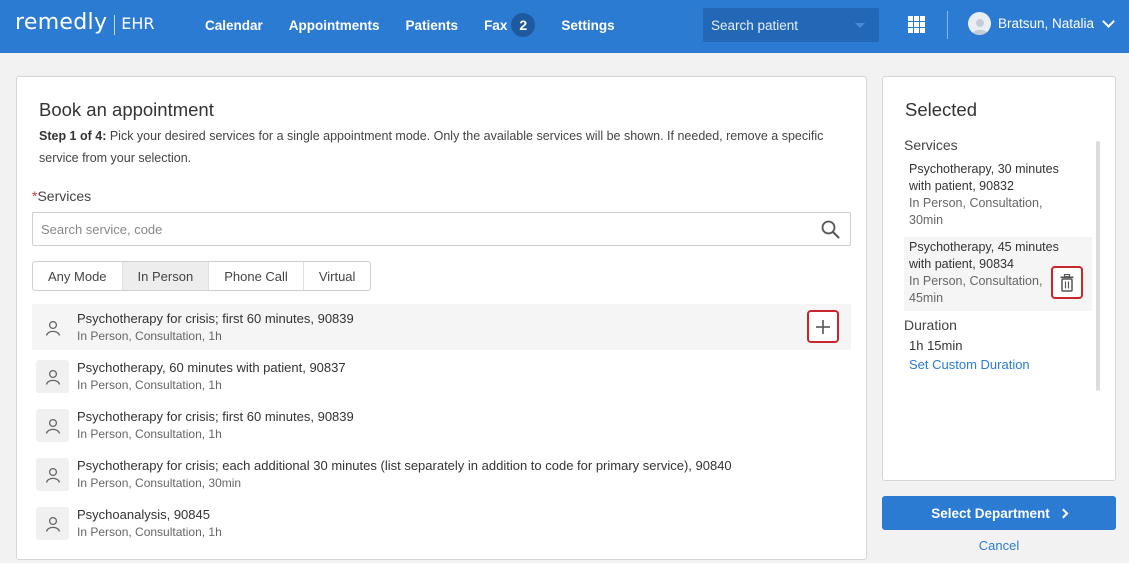  I want to click on nav-fax-label: Fax, so click(496, 25).